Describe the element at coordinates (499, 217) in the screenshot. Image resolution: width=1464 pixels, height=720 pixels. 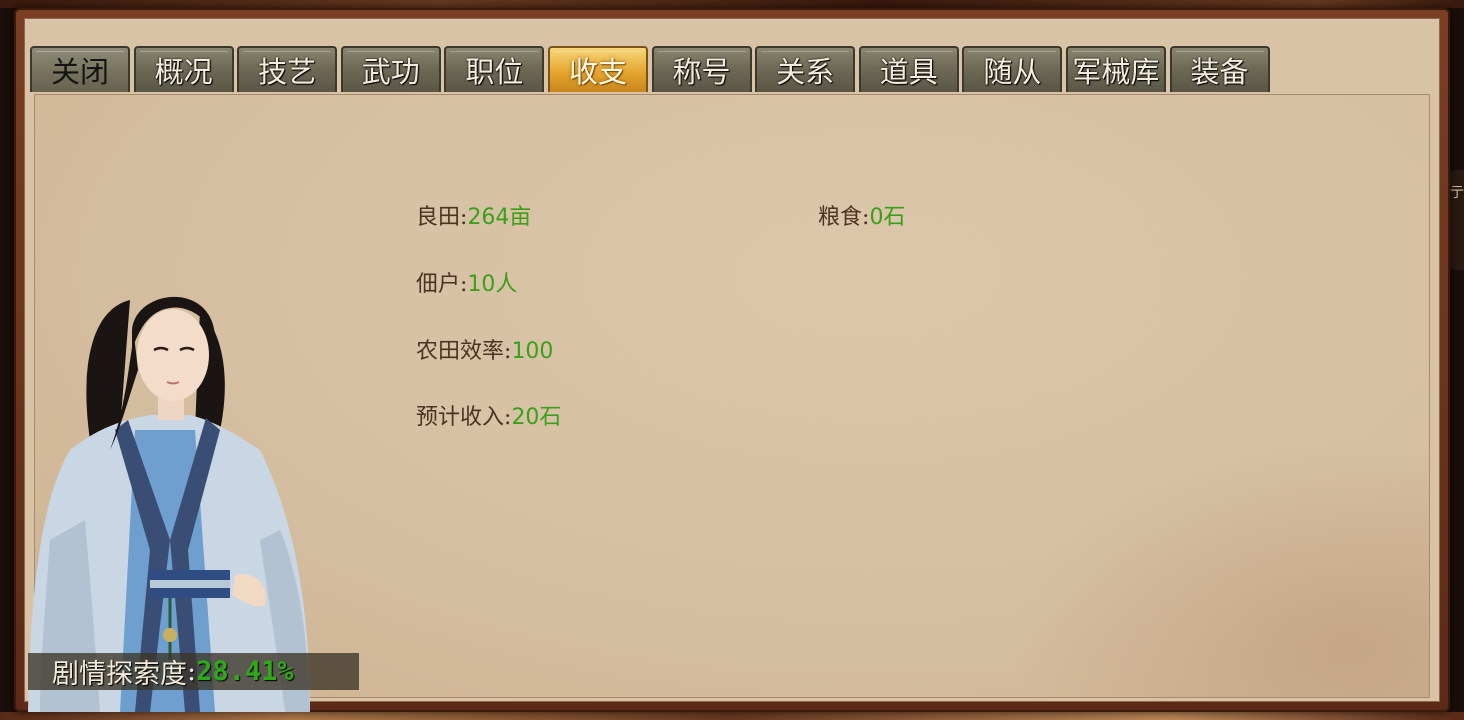
I see `stat-value: 264亩` at that location.